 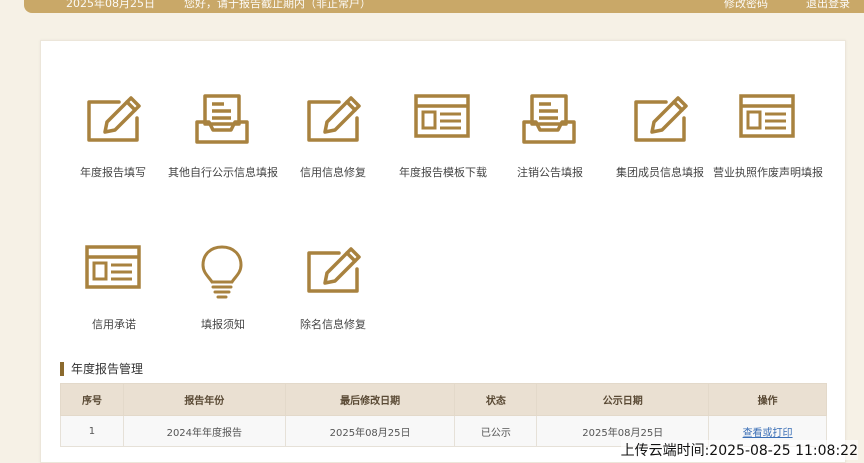 What do you see at coordinates (828, 5) in the screenshot?
I see `logout-link: 退出登录` at bounding box center [828, 5].